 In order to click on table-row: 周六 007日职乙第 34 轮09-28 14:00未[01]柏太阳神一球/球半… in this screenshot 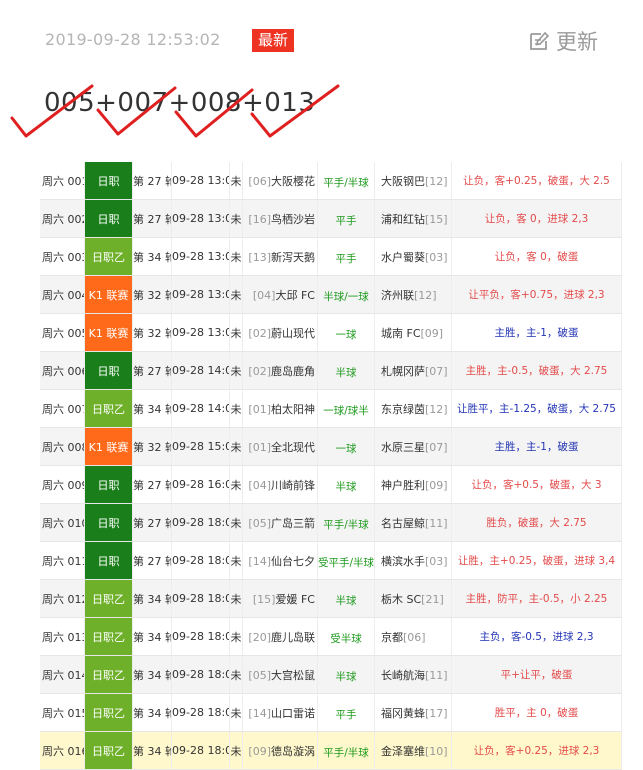, I will do `click(331, 408)`.